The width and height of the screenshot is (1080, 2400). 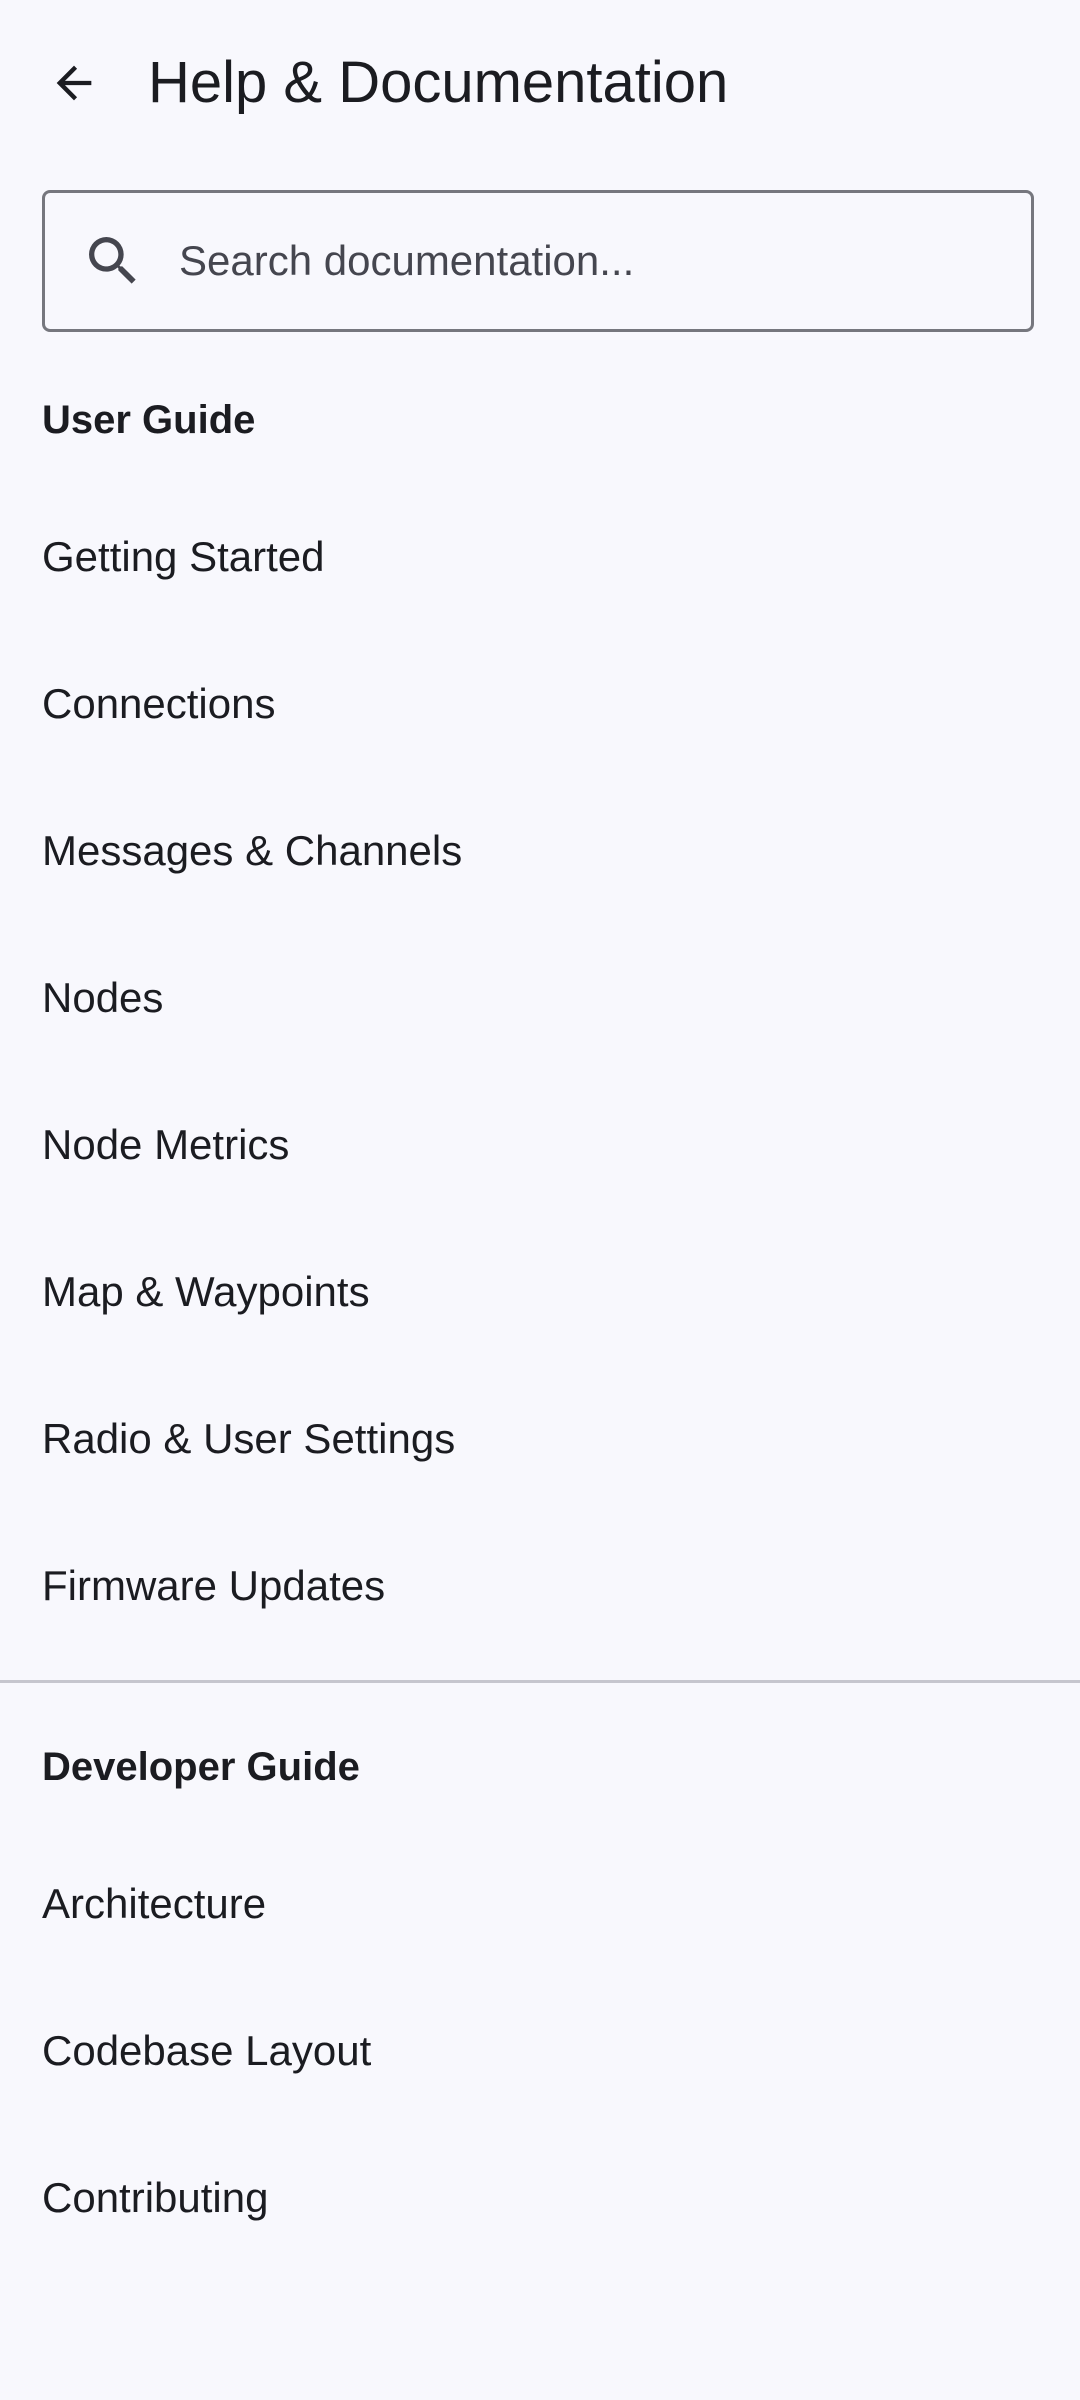 What do you see at coordinates (540, 704) in the screenshot?
I see `list-item-connections: Connections` at bounding box center [540, 704].